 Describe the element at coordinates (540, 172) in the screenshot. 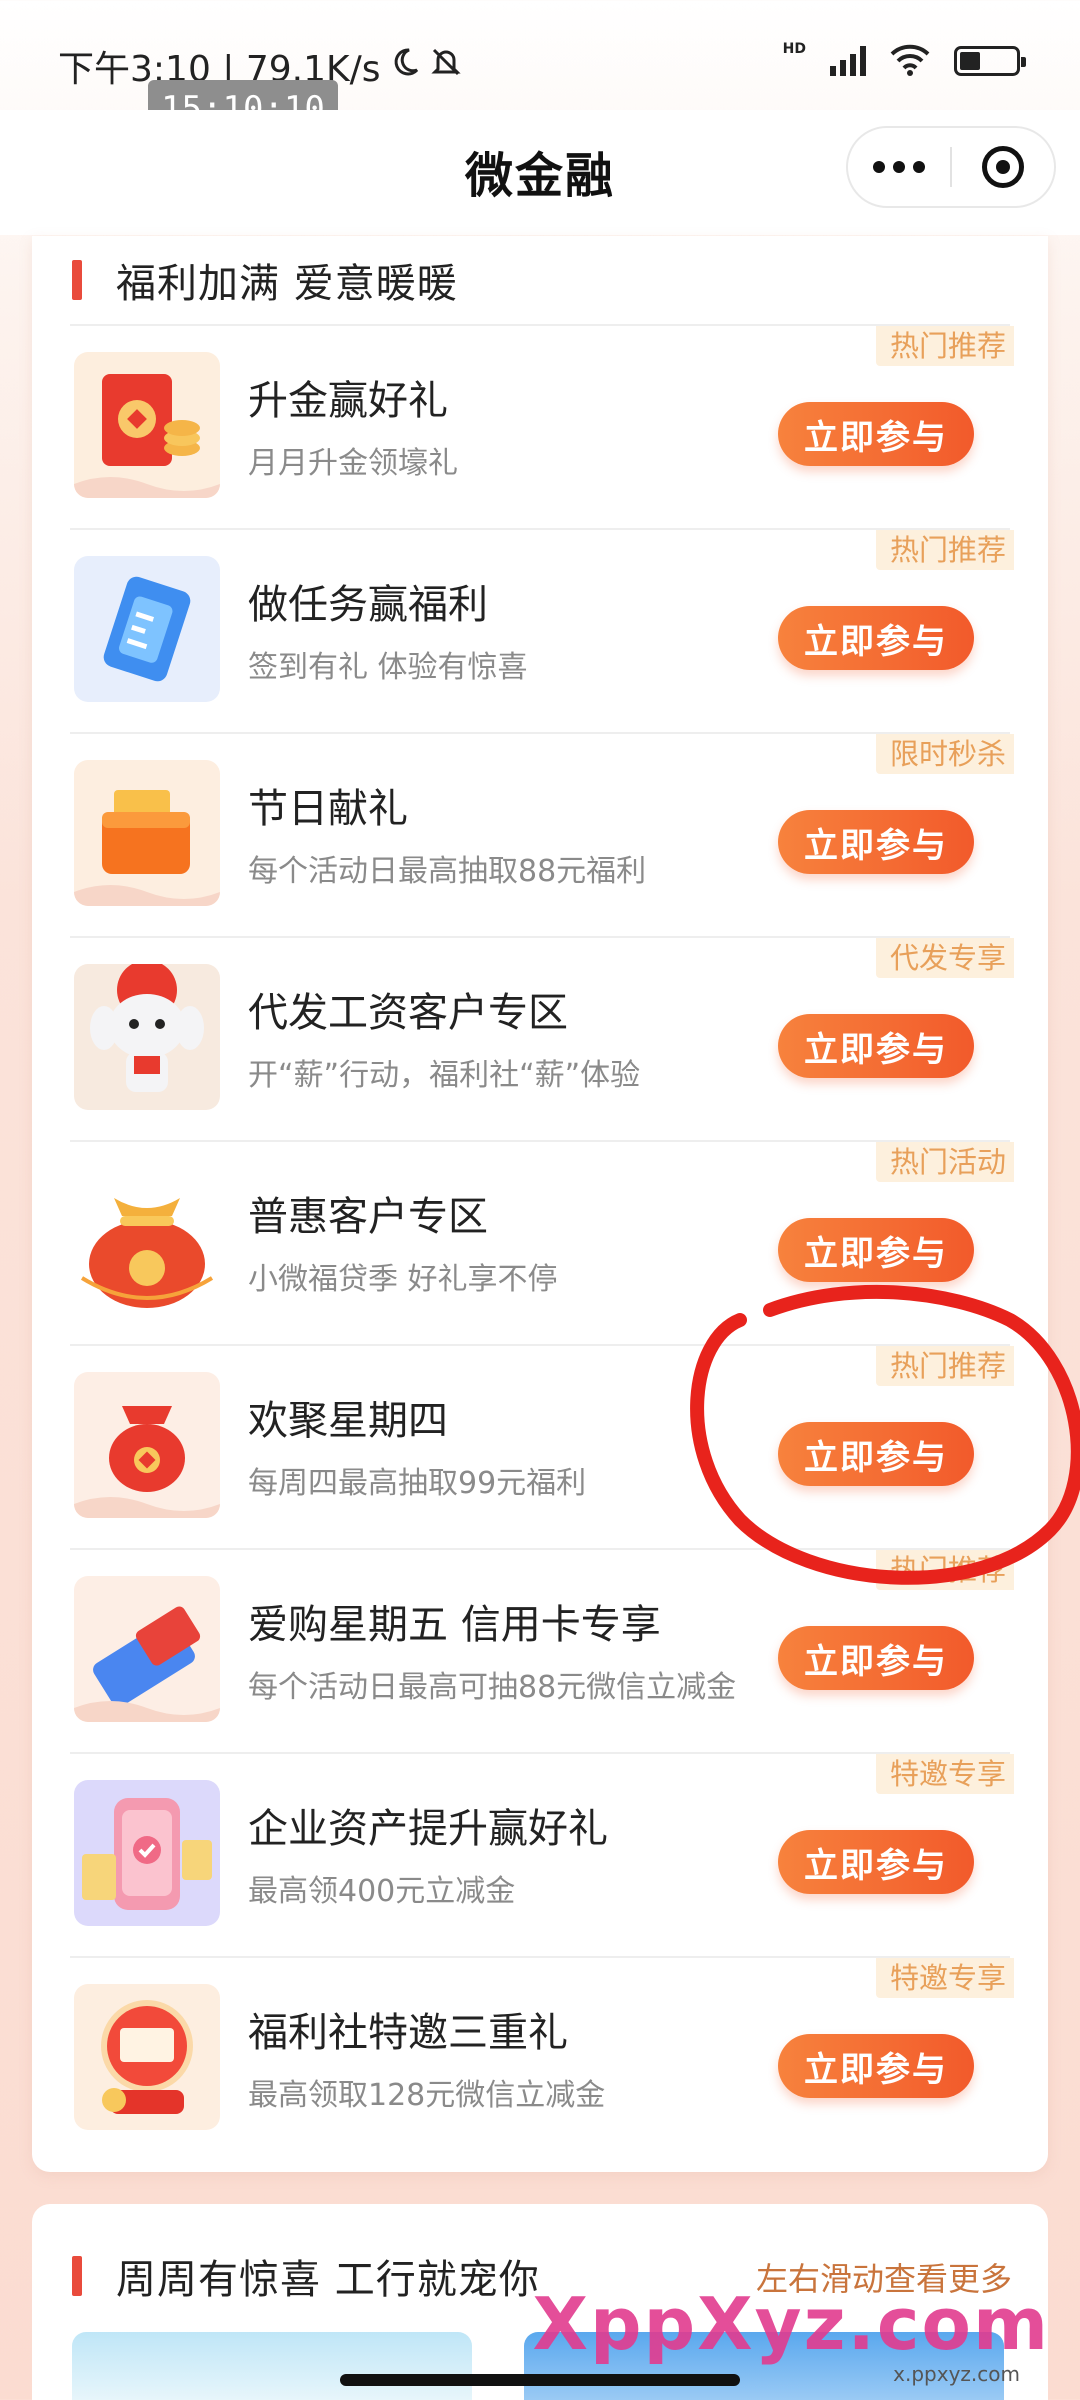

I see `title-bar: 微金融` at that location.